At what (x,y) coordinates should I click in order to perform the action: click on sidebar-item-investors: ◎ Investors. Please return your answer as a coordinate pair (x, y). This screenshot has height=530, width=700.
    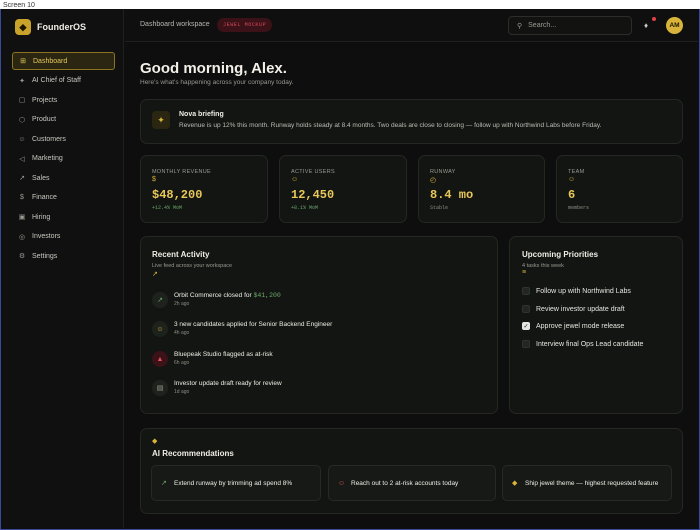
    Looking at the image, I should click on (63, 237).